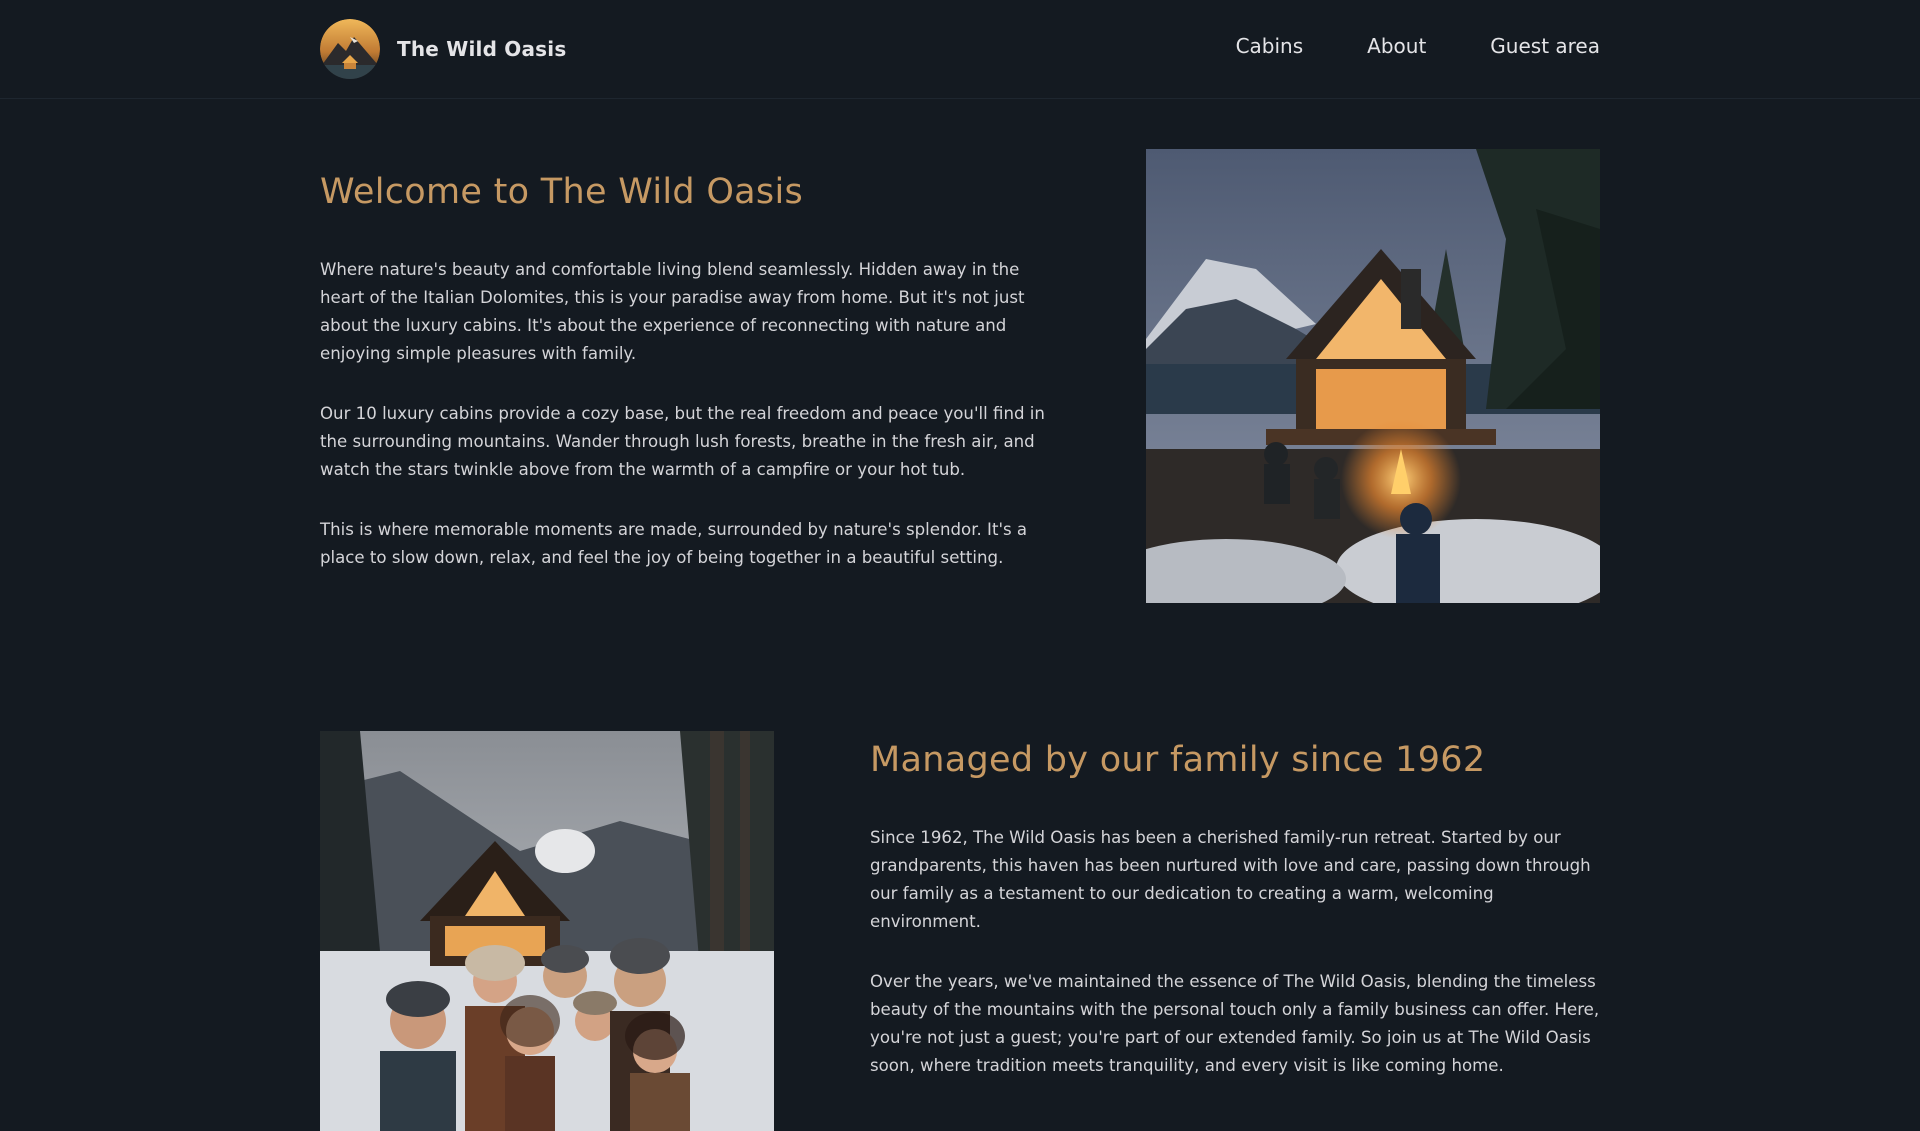 The height and width of the screenshot is (1131, 1920). I want to click on welcome-title: Welcome to The Wild Oasis, so click(562, 192).